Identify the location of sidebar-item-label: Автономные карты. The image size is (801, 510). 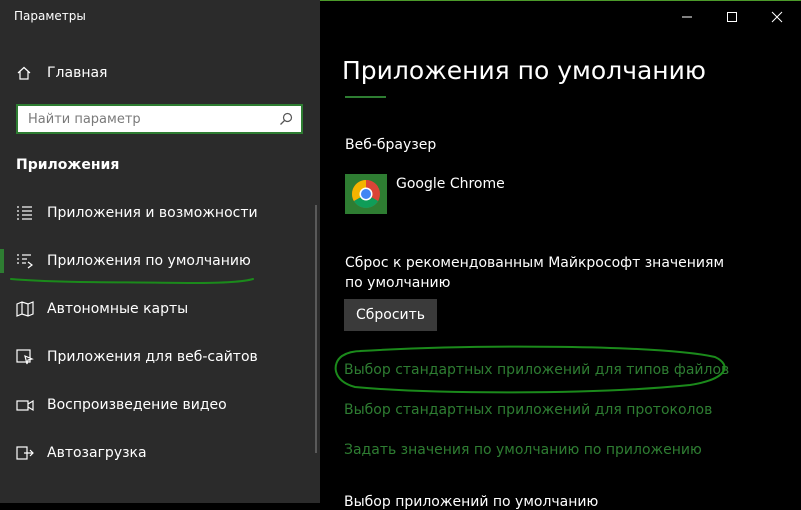
(118, 309).